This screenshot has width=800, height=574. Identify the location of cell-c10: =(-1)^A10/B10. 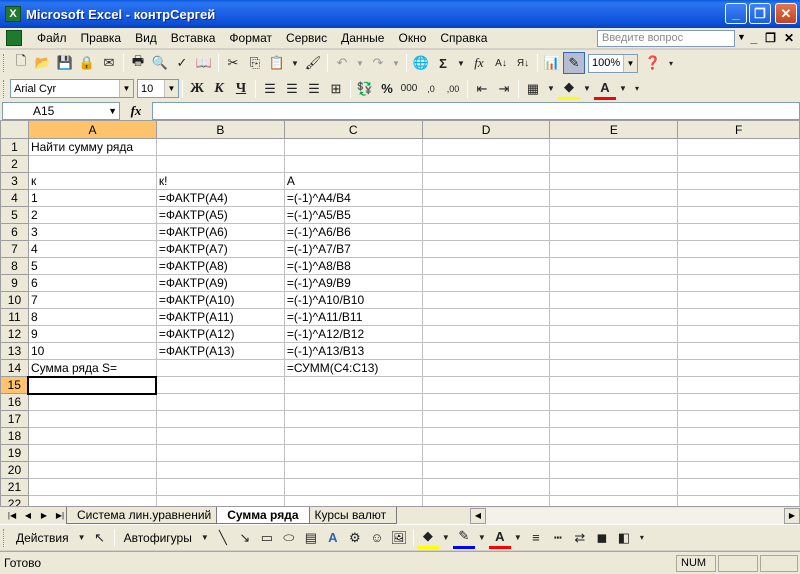
(353, 300).